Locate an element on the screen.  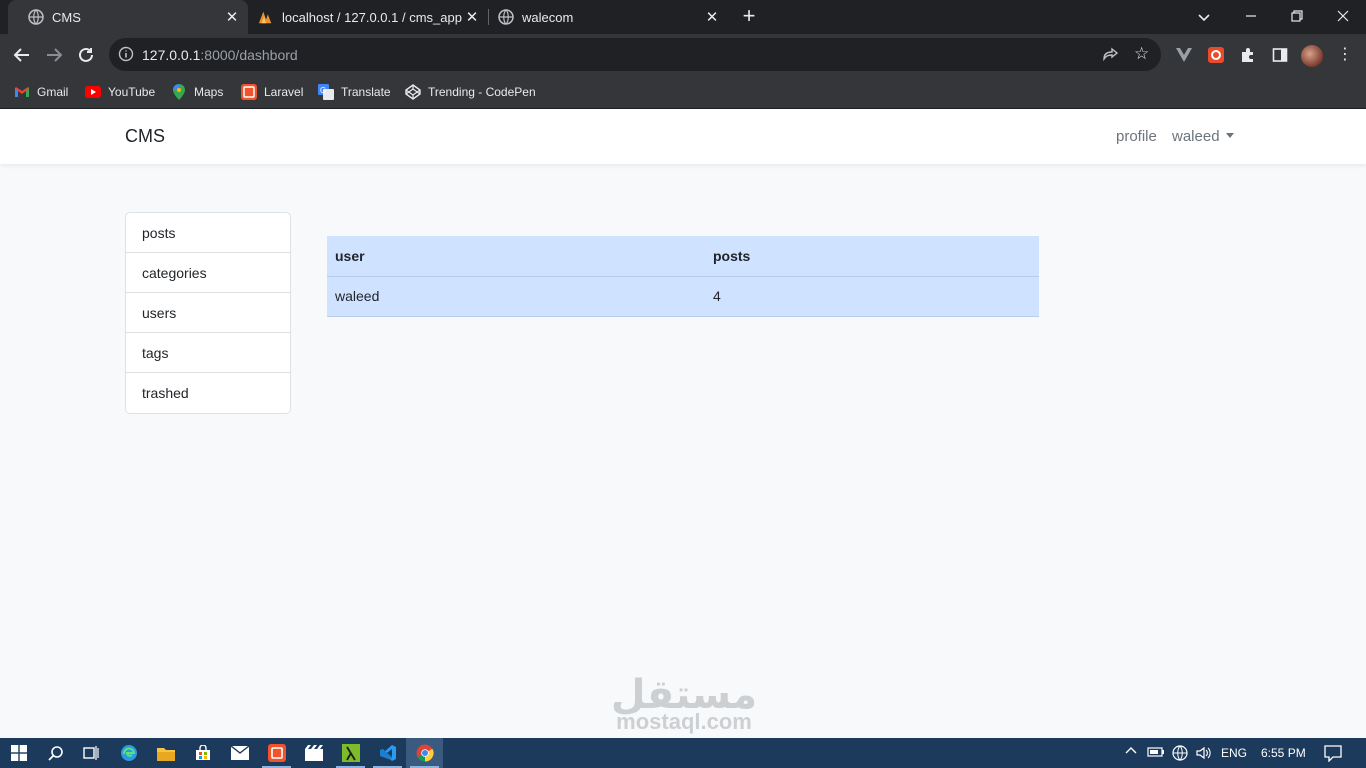
sidebar-list: posts categories users tags trashed is located at coordinates (208, 313).